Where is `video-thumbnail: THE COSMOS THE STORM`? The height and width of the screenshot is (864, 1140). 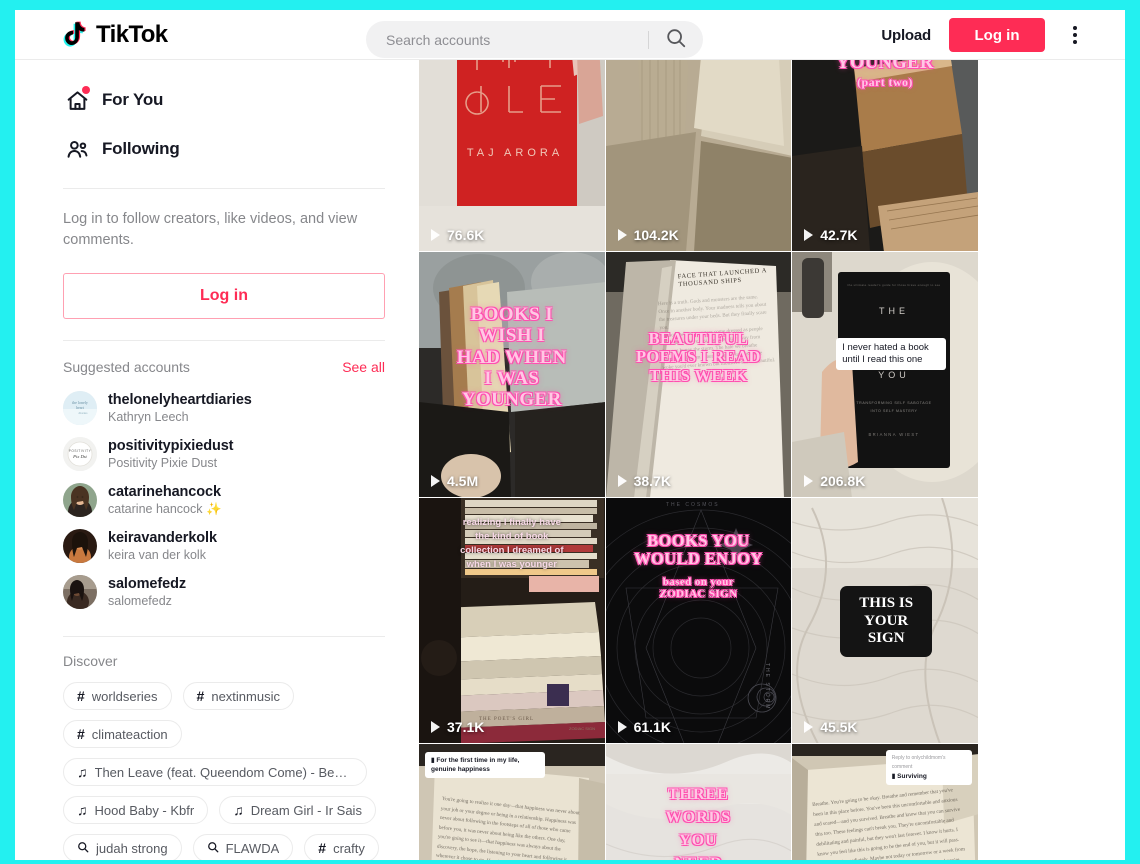 video-thumbnail: THE COSMOS THE STORM is located at coordinates (698, 620).